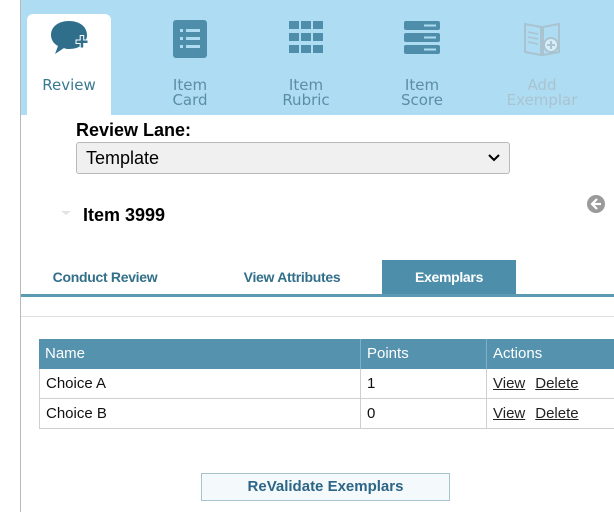 The width and height of the screenshot is (614, 512). Describe the element at coordinates (200, 414) in the screenshot. I see `row-name: Choice B` at that location.